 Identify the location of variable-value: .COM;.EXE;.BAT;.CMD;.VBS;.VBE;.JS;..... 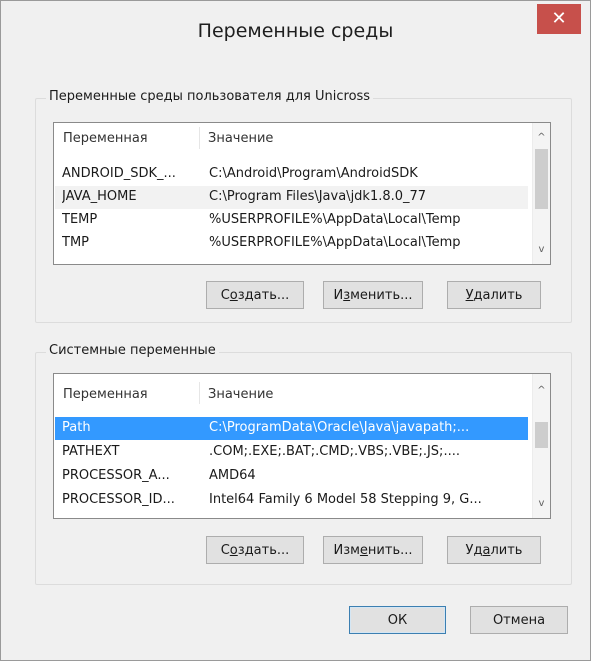
(334, 451).